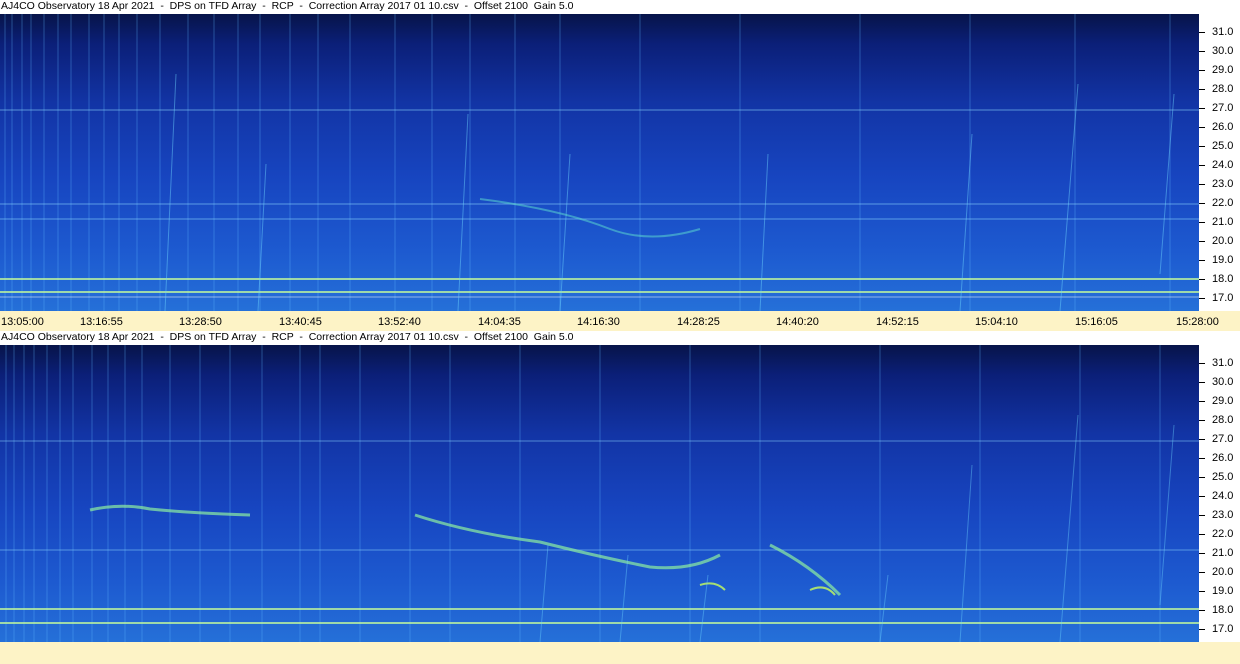 The width and height of the screenshot is (1240, 664). What do you see at coordinates (897, 322) in the screenshot?
I see `time-label: 14:52:15` at bounding box center [897, 322].